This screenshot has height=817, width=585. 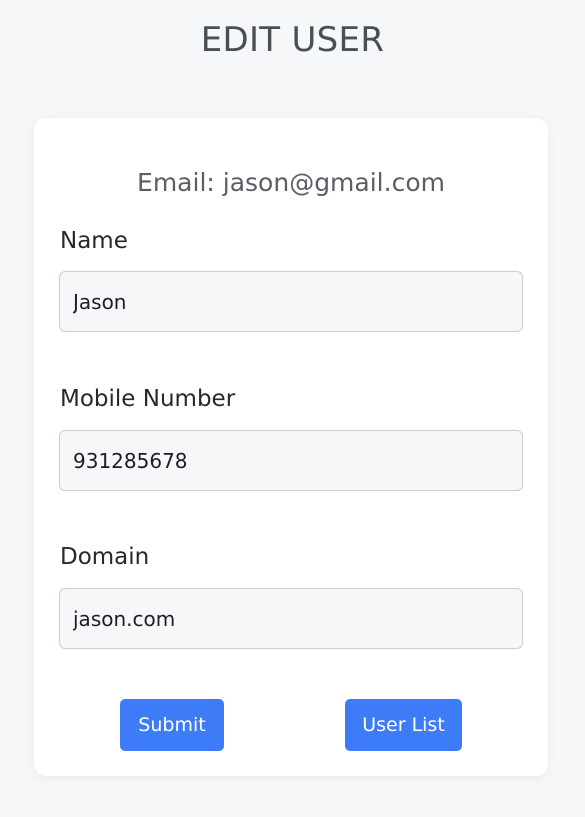 I want to click on mobile-number-label: Mobile Number, so click(x=148, y=399).